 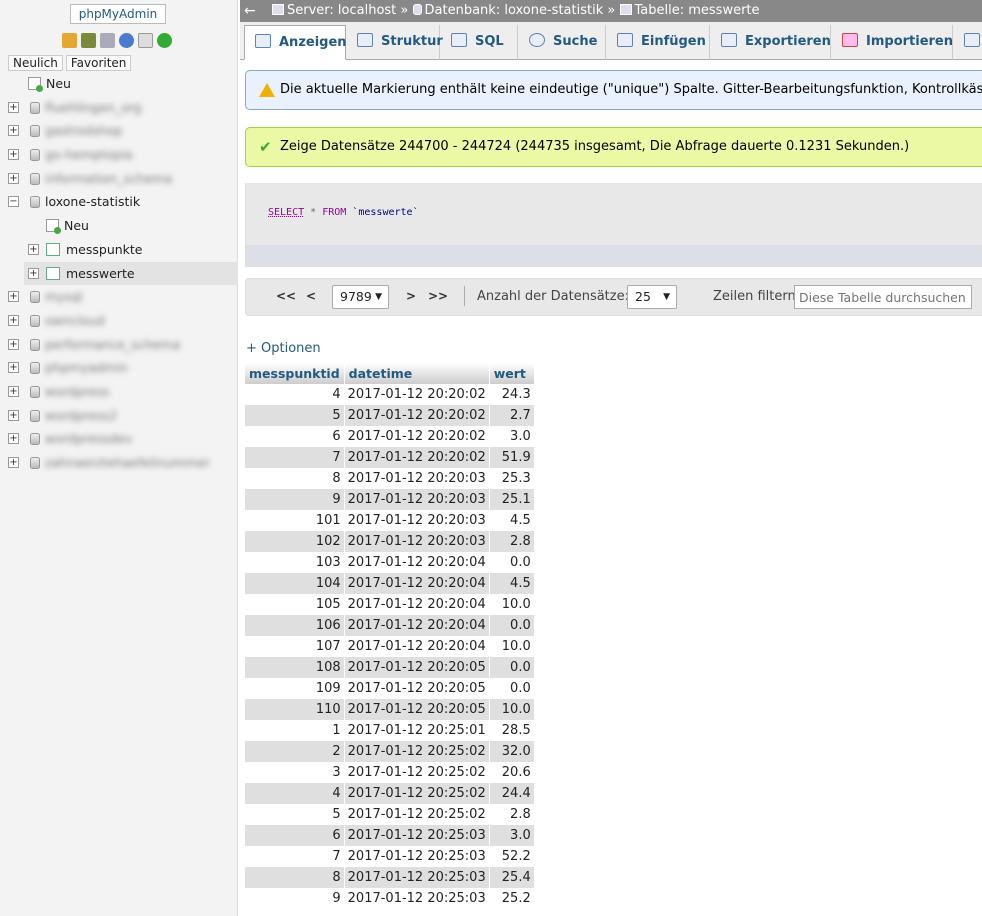 I want to click on cell-wert: 52.2, so click(x=512, y=856).